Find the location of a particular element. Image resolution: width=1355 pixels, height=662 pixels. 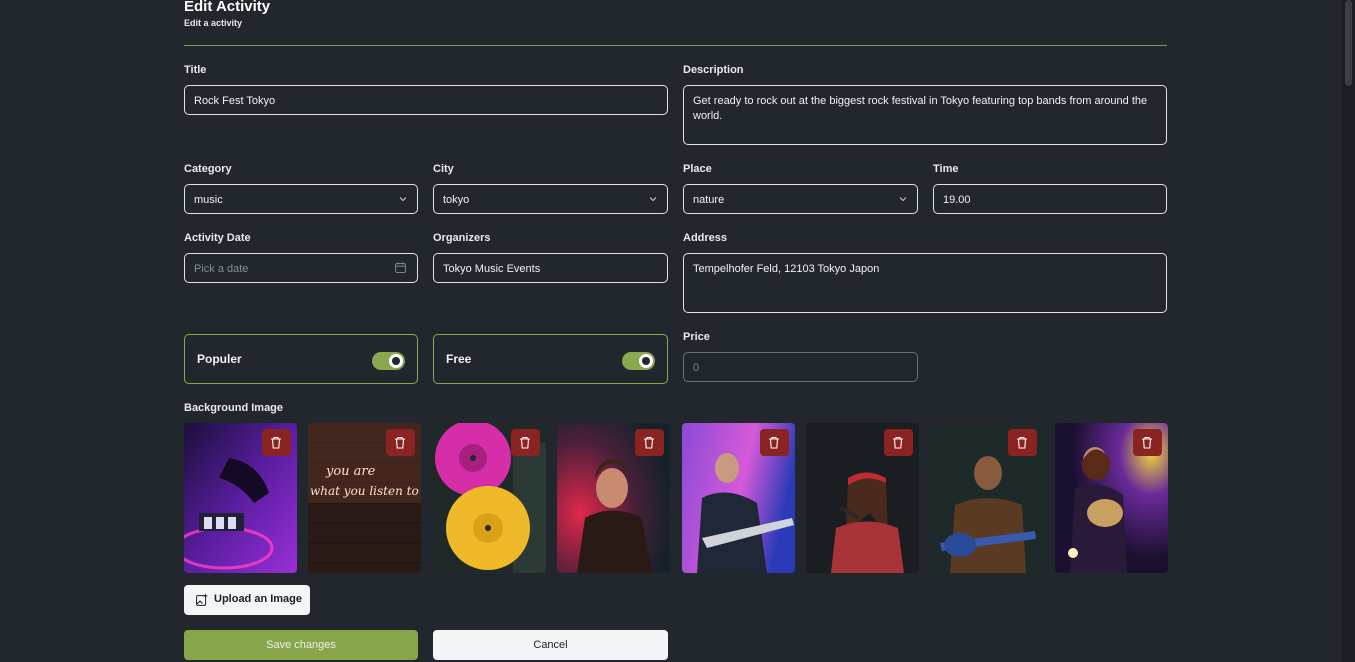

page-scrollbar is located at coordinates (1348, 331).